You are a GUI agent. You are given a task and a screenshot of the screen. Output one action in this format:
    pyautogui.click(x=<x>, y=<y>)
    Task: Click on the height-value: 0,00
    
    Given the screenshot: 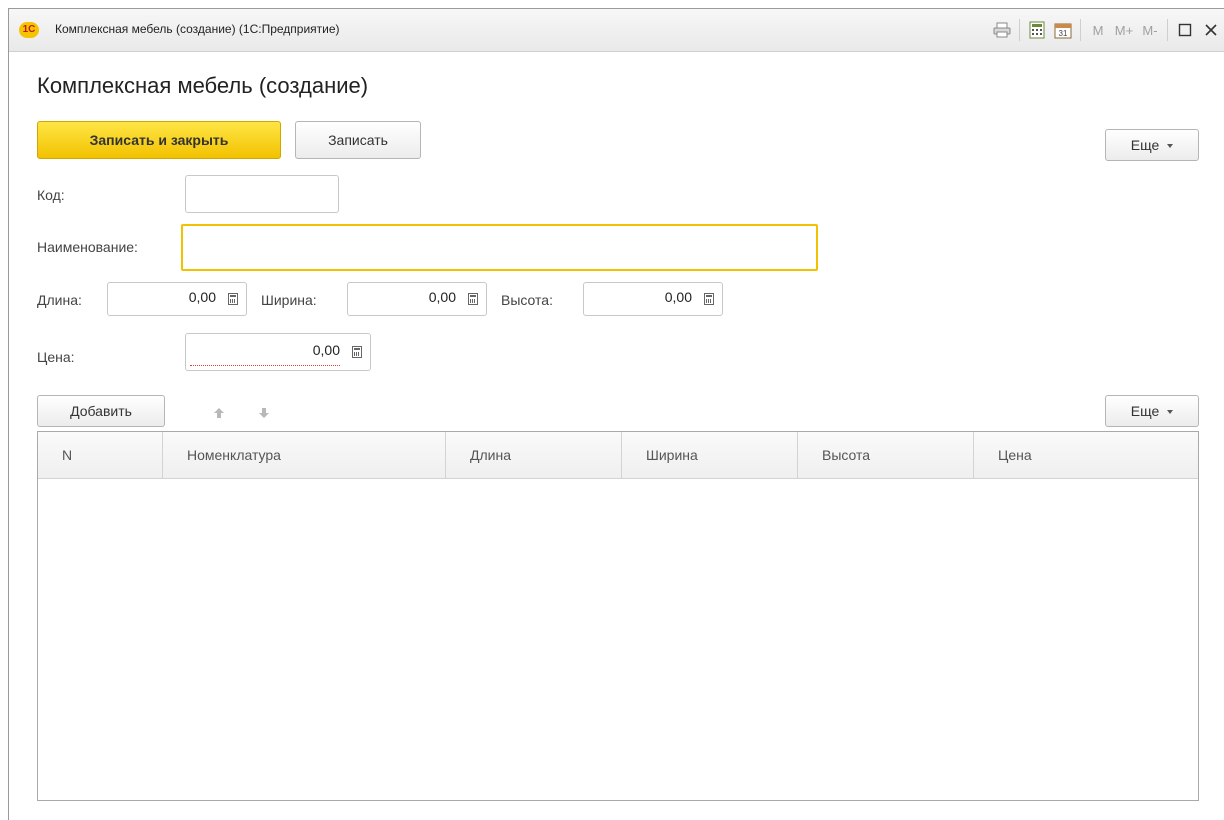 What is the action you would take?
    pyautogui.click(x=678, y=297)
    